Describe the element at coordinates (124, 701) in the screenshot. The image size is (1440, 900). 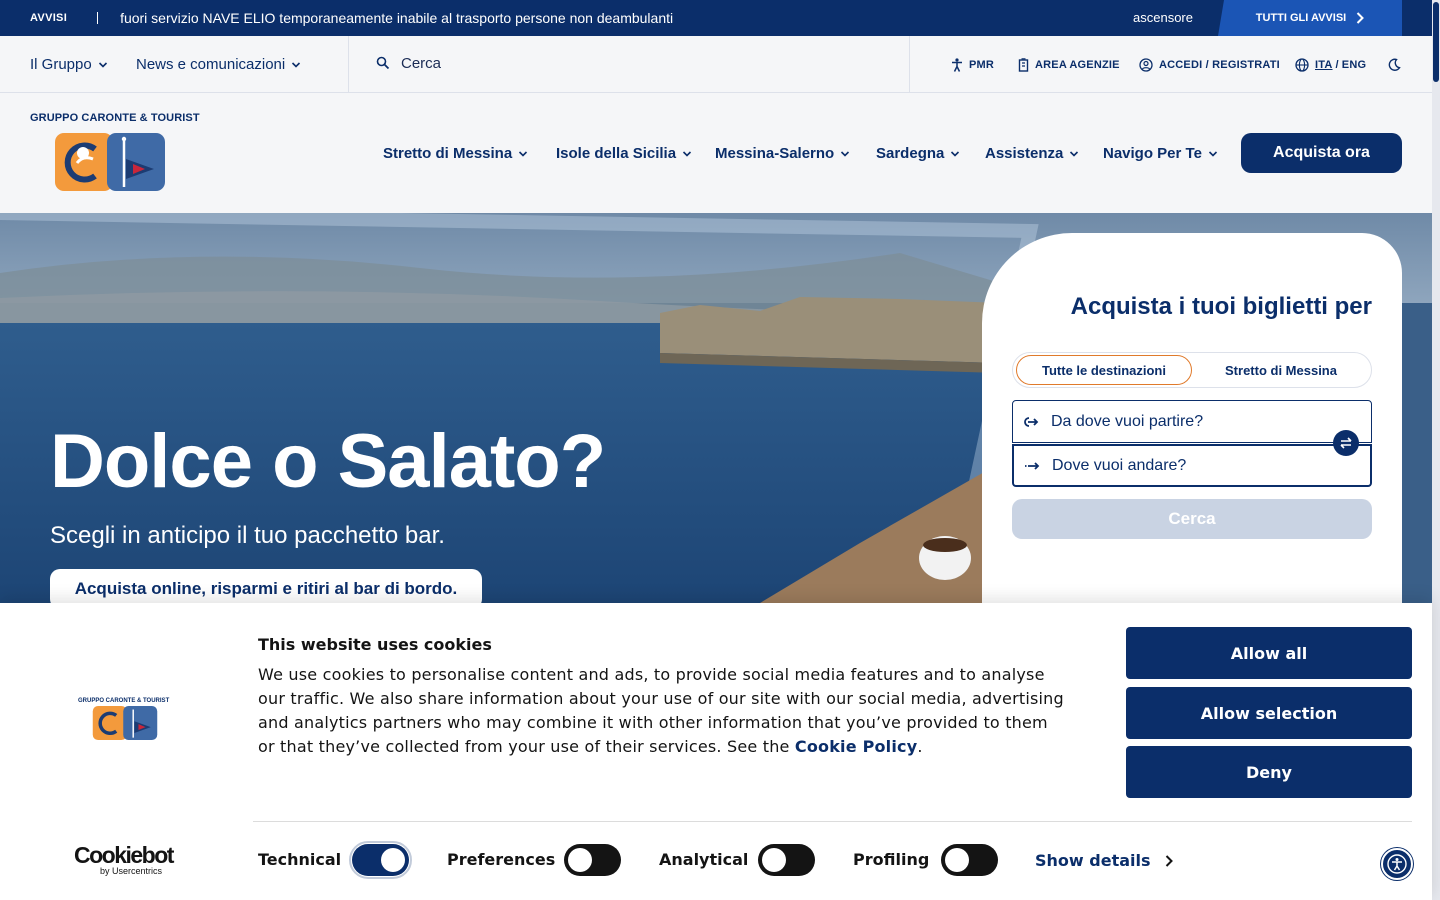
I see `cookie-logo-brand: GRUPPO CARONTE & TOURIST` at that location.